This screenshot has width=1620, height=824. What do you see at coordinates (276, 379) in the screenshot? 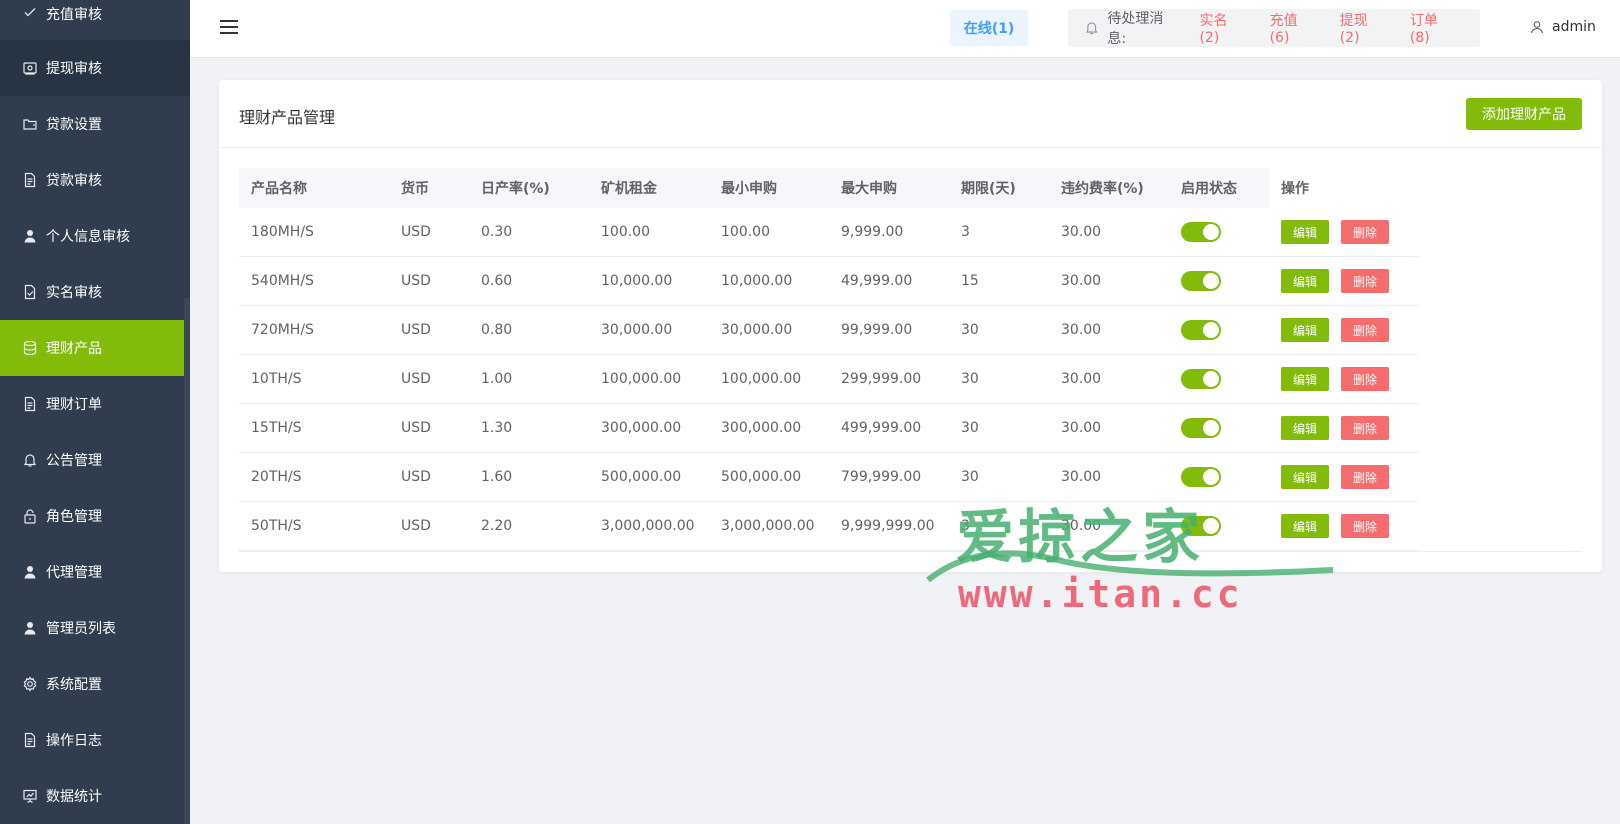
I see `cell-name: 10TH/S` at bounding box center [276, 379].